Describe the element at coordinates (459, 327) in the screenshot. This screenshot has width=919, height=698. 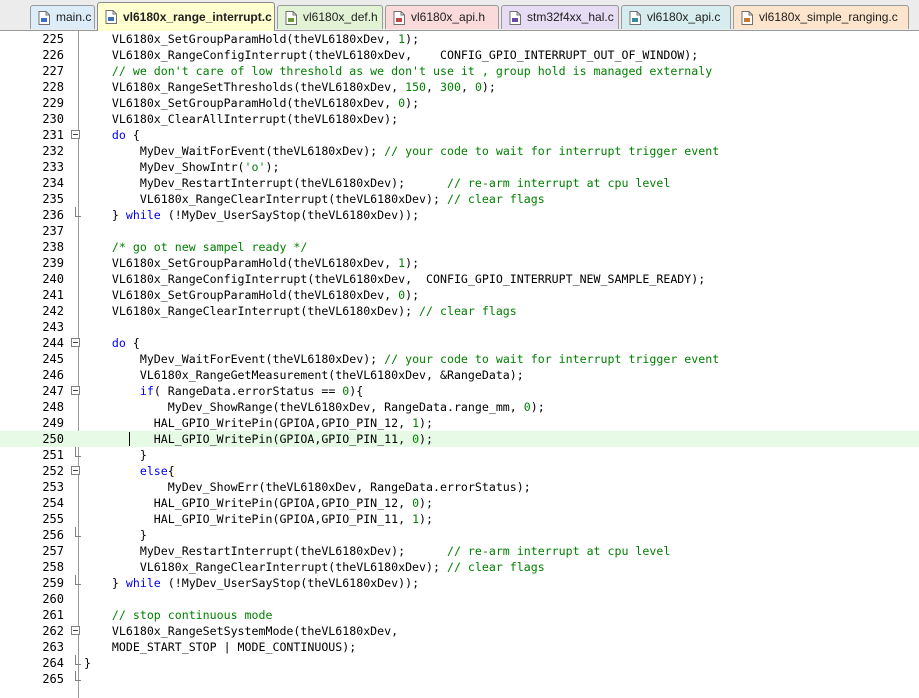
I see `code-line: 243` at that location.